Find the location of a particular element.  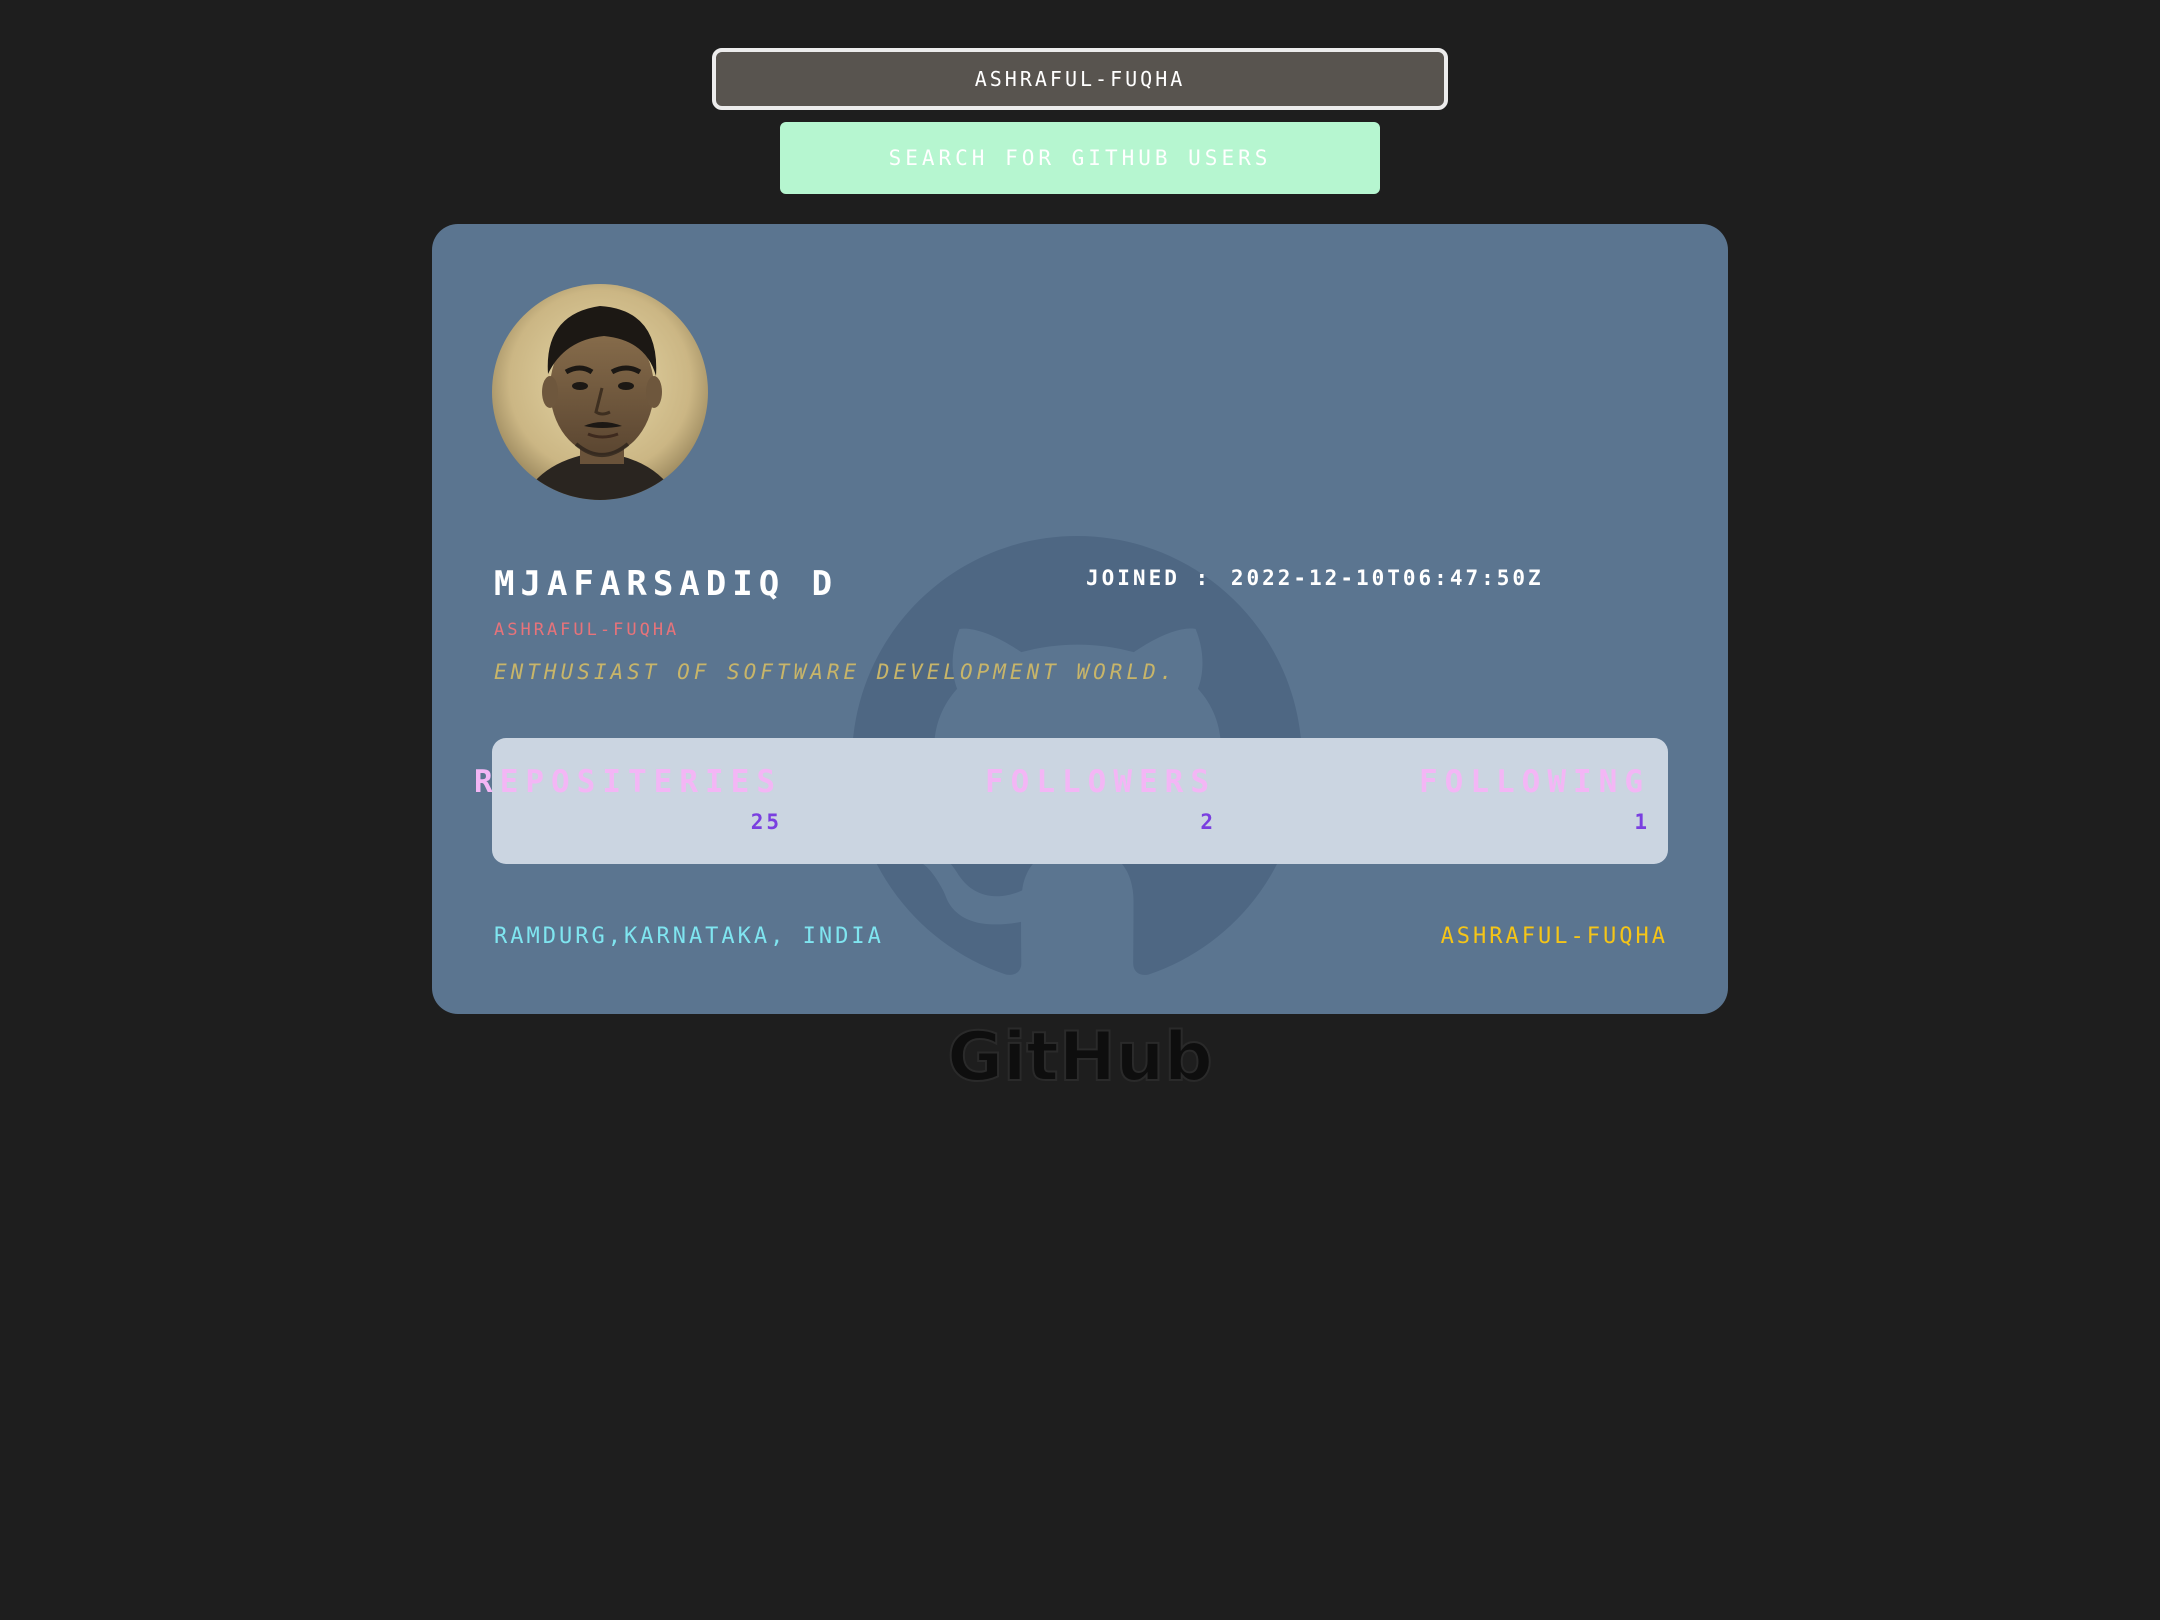

user-login: ashraful-fuqha is located at coordinates (587, 630).